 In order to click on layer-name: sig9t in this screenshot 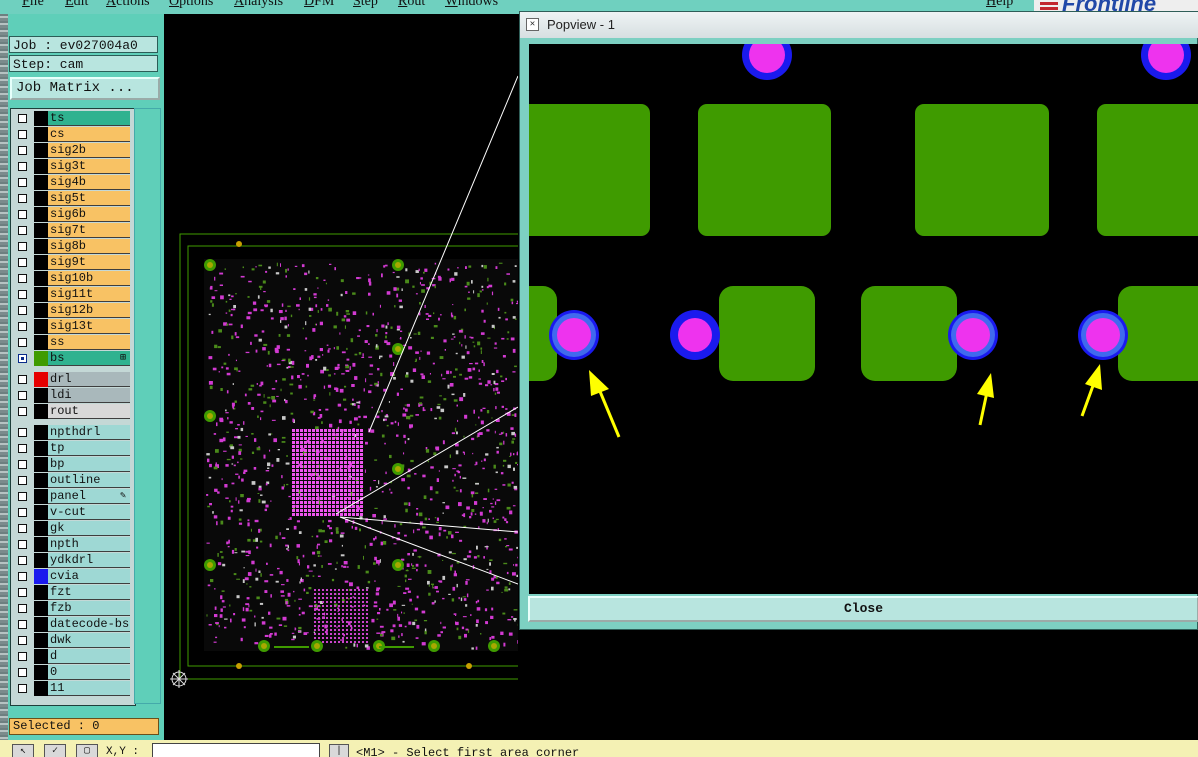, I will do `click(89, 262)`.